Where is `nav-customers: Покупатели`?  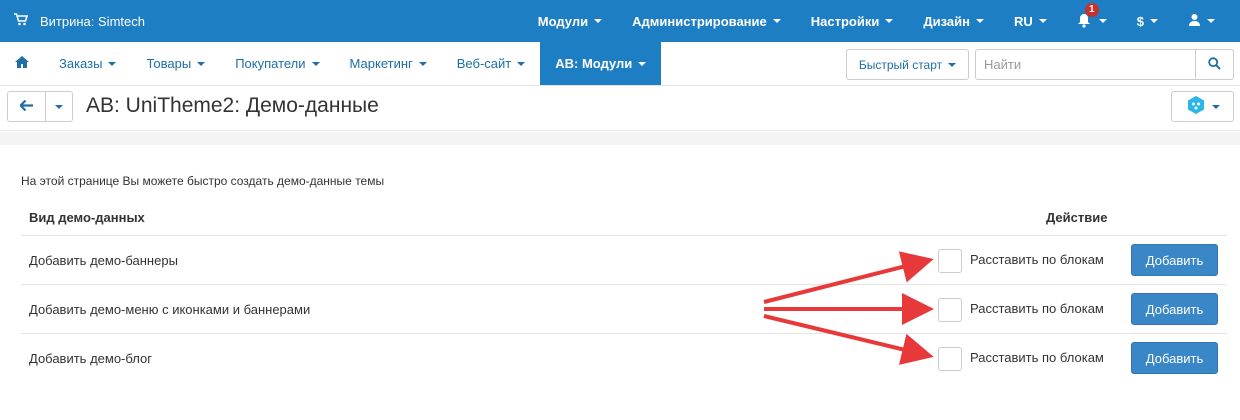 nav-customers: Покупатели is located at coordinates (277, 63).